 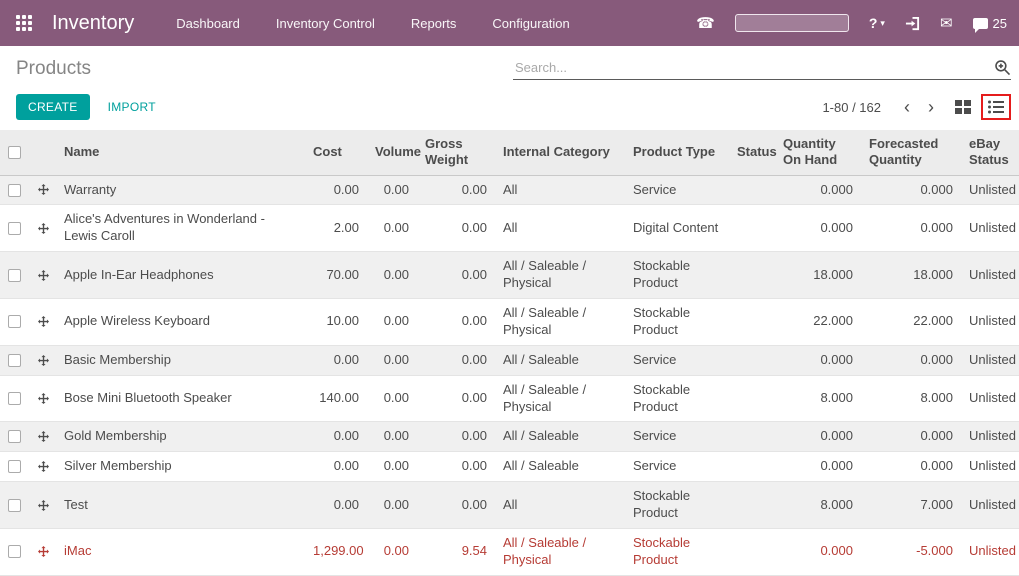 I want to click on mail-icon: ✉, so click(x=946, y=23).